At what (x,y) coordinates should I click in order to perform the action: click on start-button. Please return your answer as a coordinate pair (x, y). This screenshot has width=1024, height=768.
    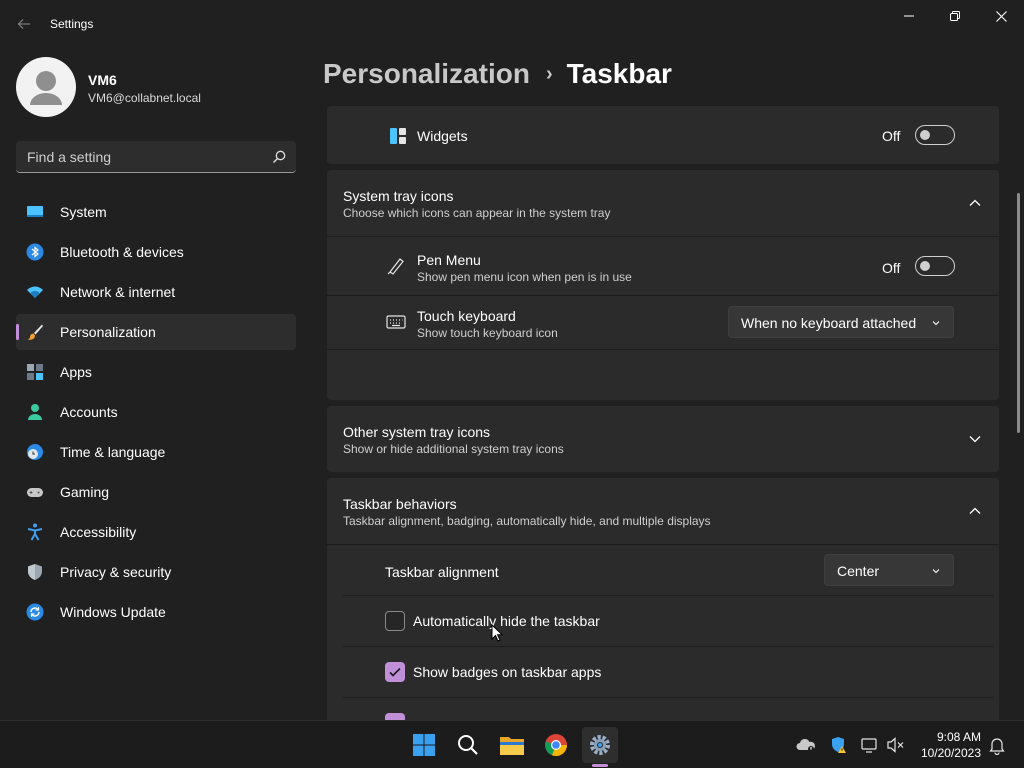
    Looking at the image, I should click on (424, 745).